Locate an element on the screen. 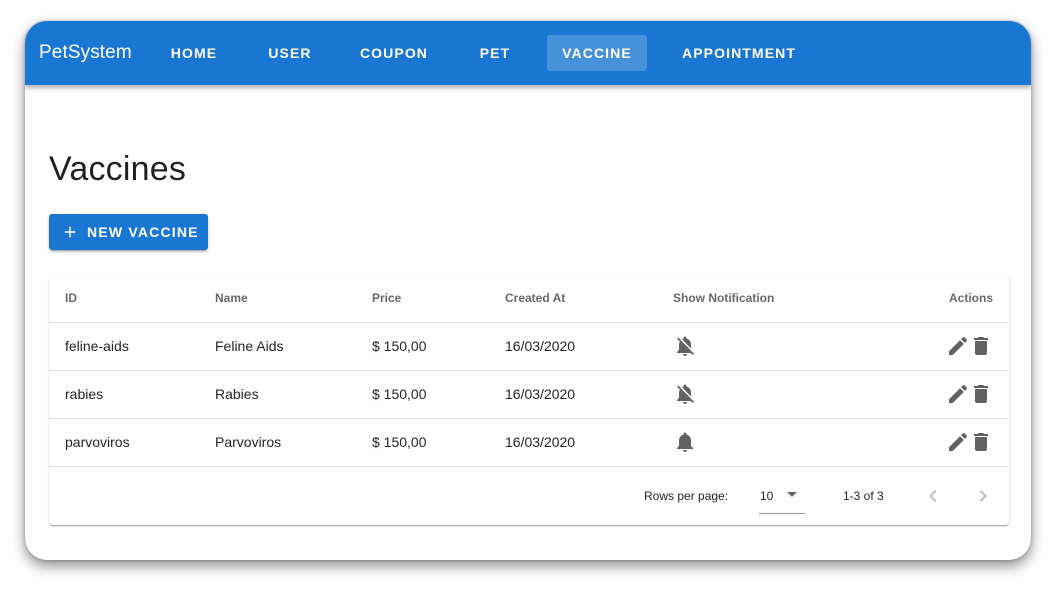  page-title: Vaccines is located at coordinates (118, 169).